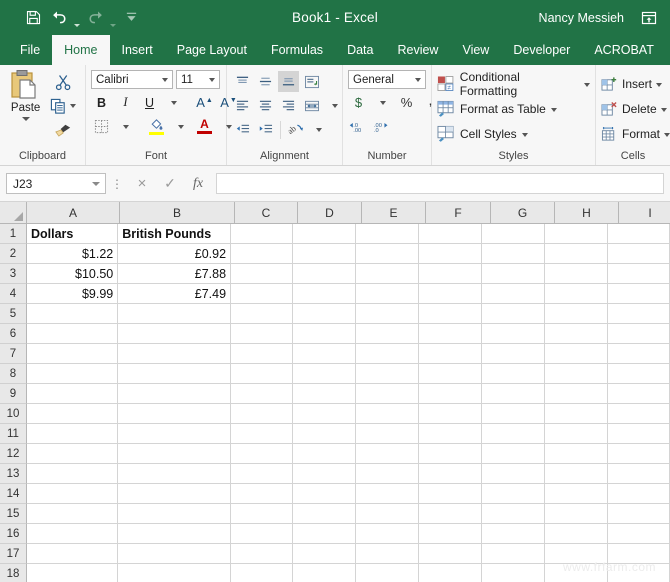 This screenshot has width=670, height=582. What do you see at coordinates (266, 213) in the screenshot?
I see `column-header-c: C` at bounding box center [266, 213].